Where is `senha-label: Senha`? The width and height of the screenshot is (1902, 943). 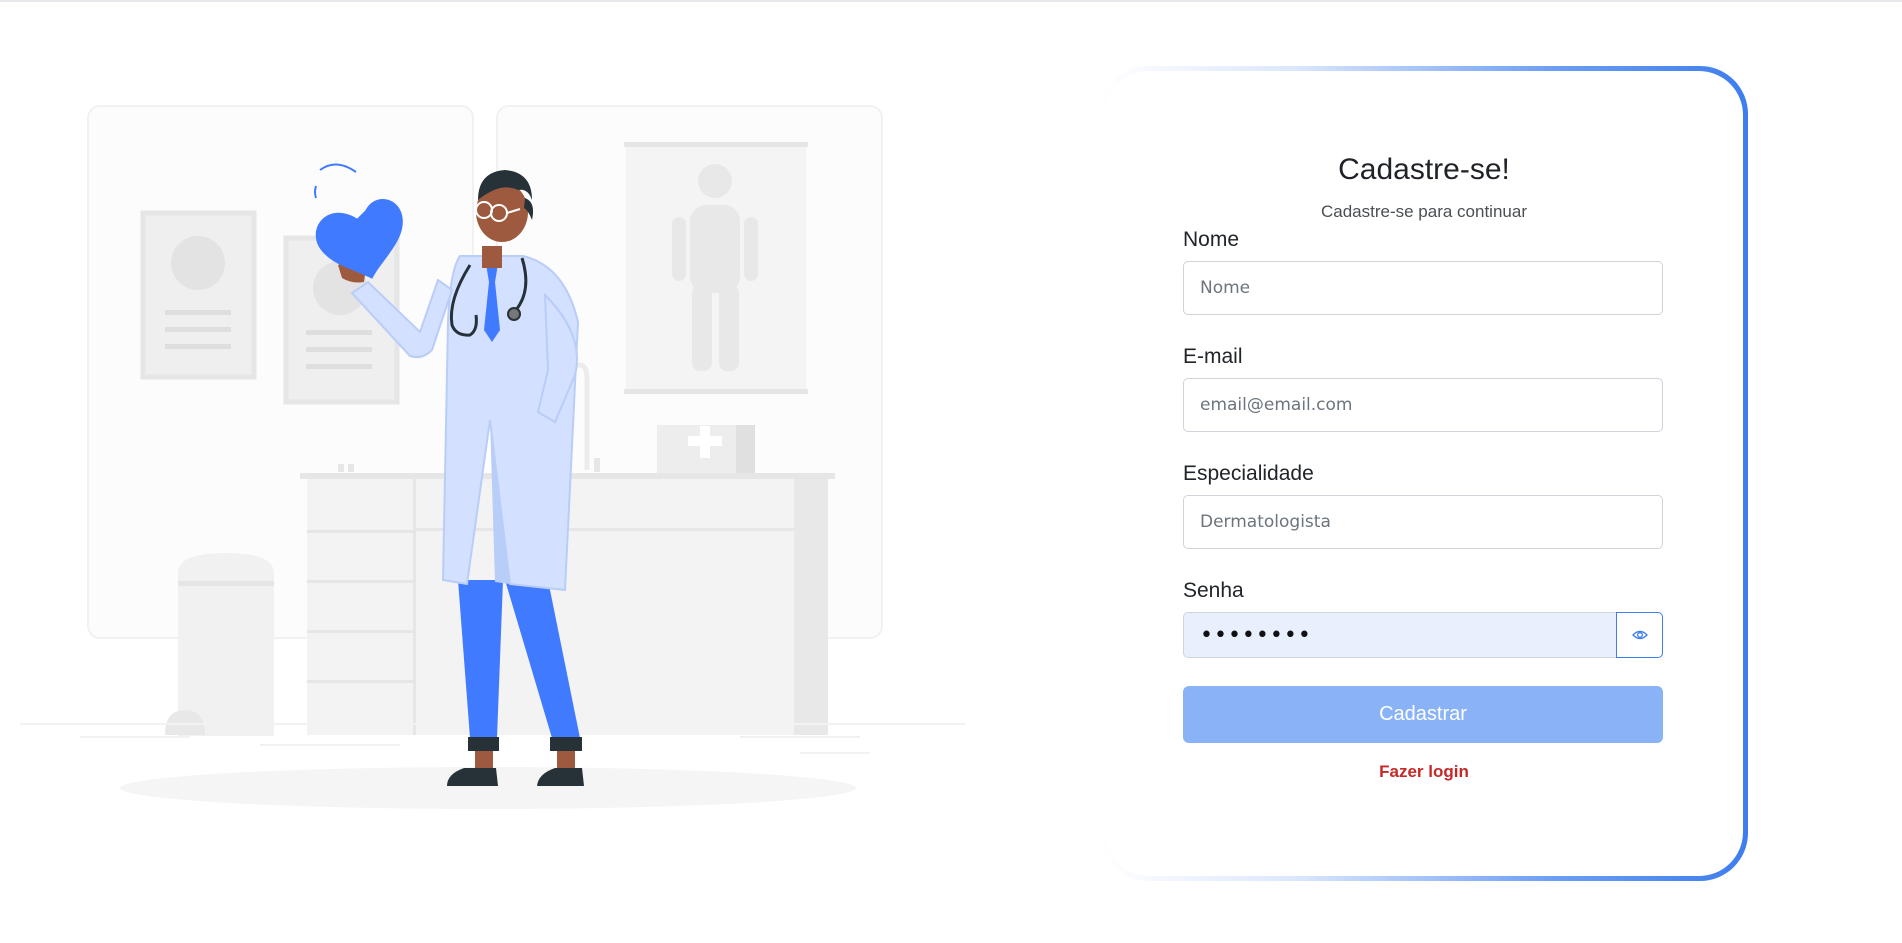
senha-label: Senha is located at coordinates (1213, 590).